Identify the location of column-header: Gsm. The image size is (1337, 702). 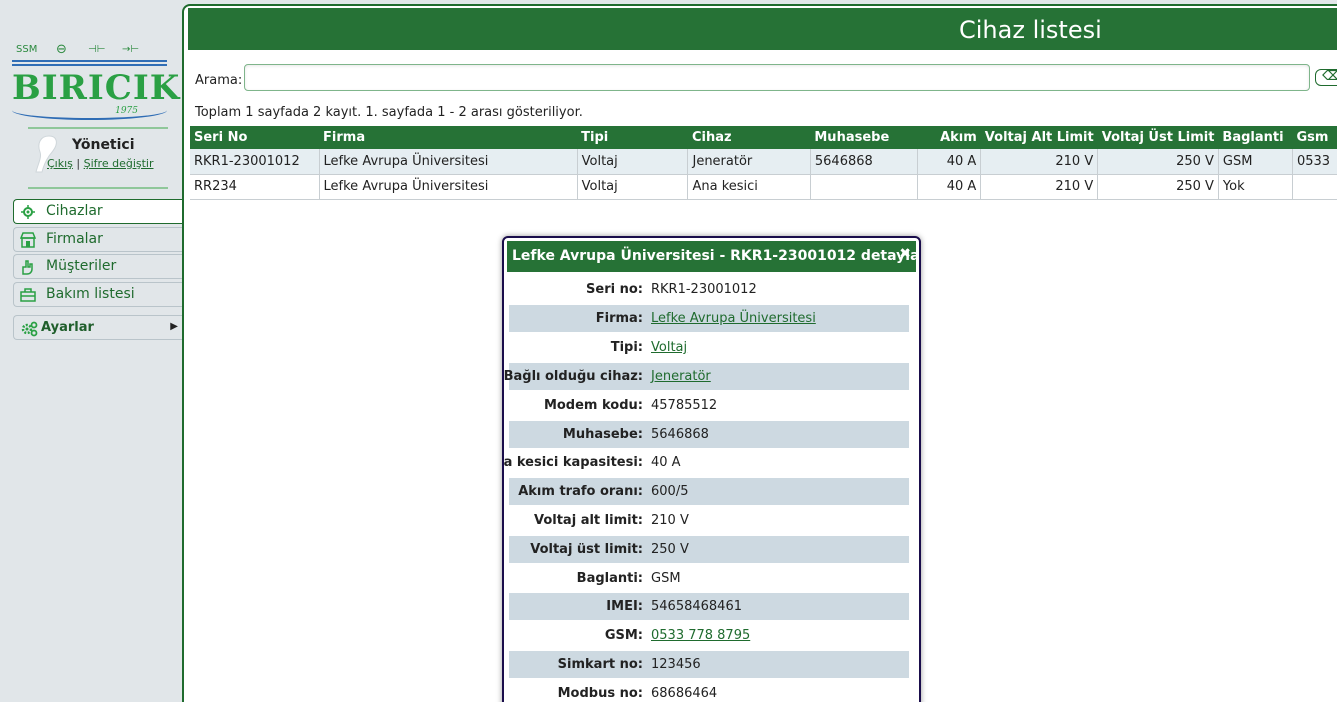
(1314, 137).